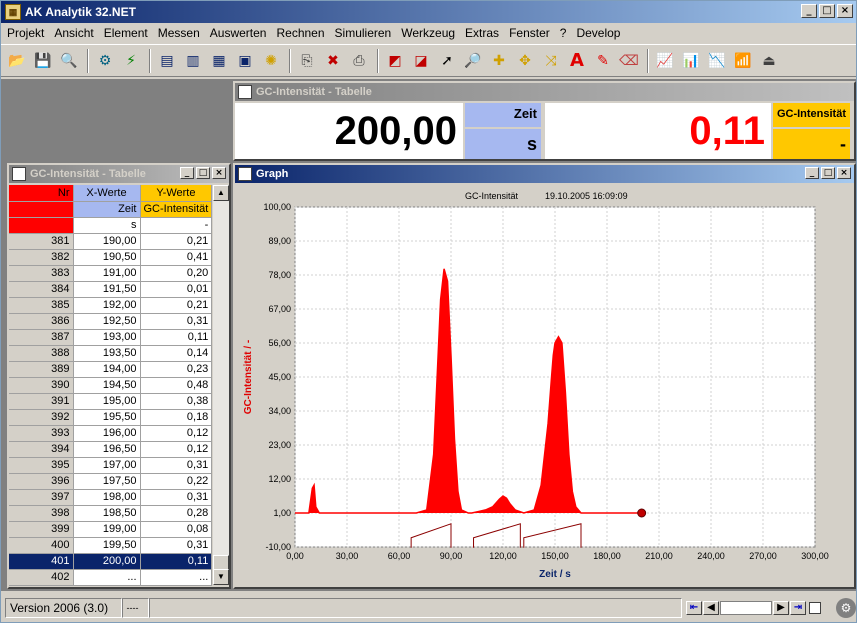 The image size is (857, 623). I want to click on table-row: 384 191,50 0,01, so click(111, 289).